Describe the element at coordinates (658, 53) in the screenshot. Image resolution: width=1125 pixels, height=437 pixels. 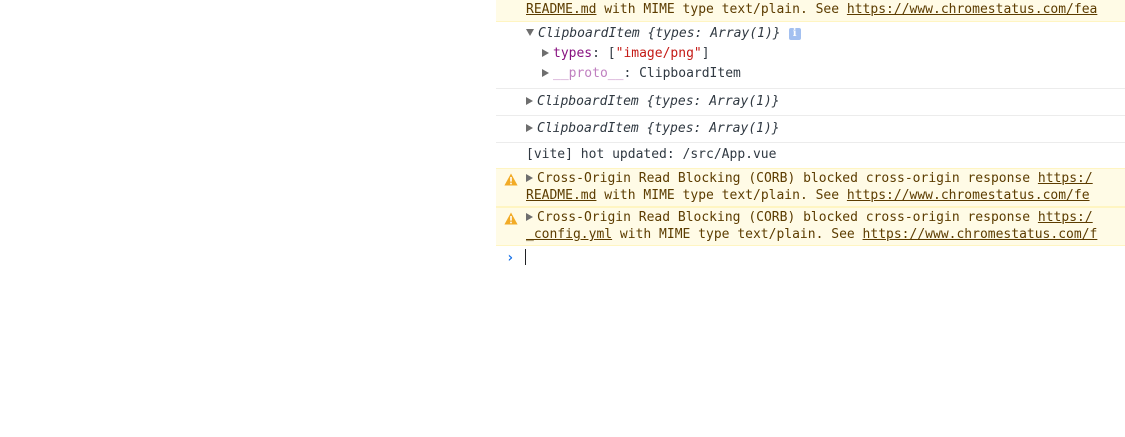
I see `property-value: "image/png"` at that location.